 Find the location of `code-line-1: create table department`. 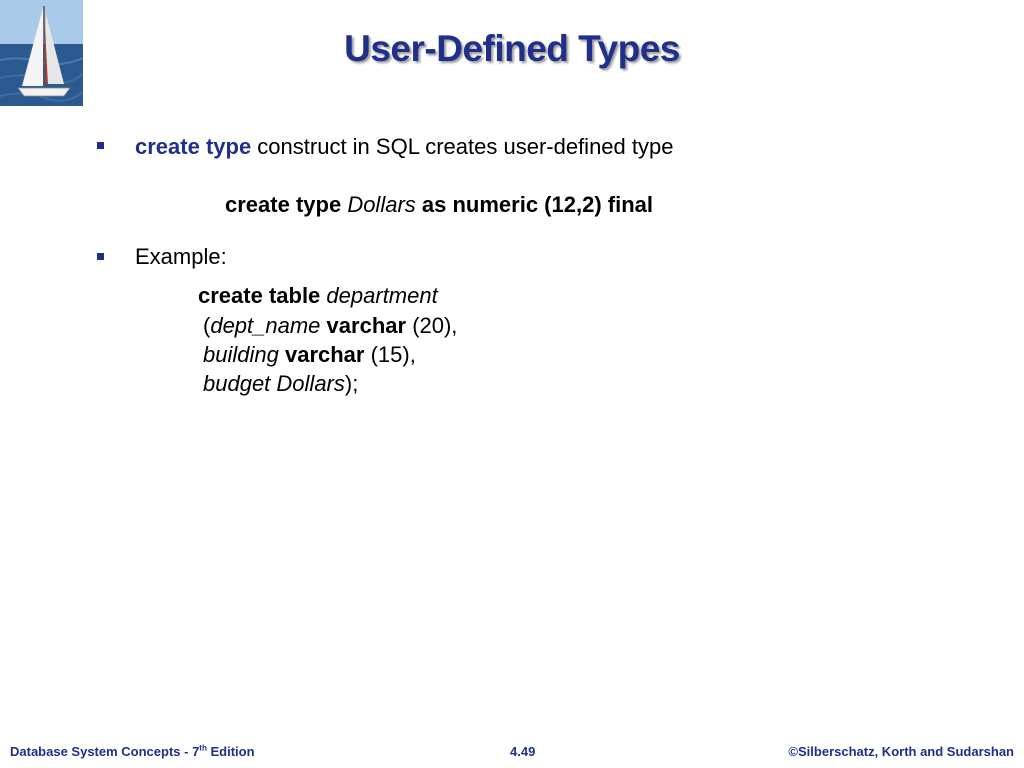

code-line-1: create table department is located at coordinates (318, 296).